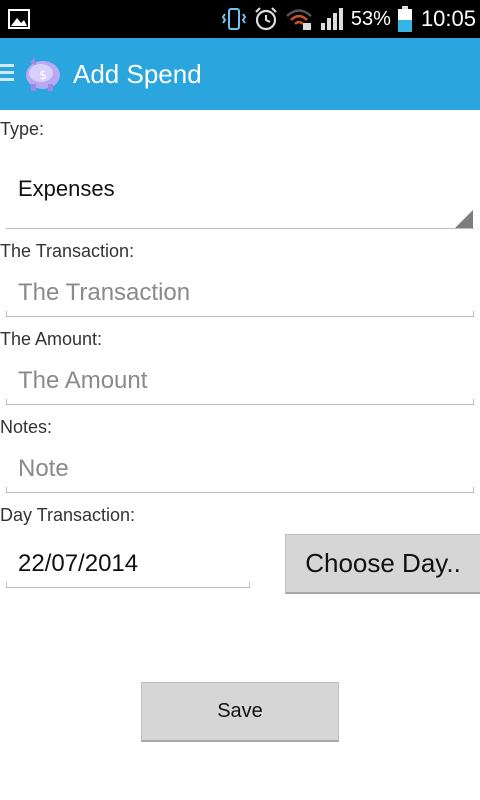  What do you see at coordinates (19, 19) in the screenshot?
I see `image-icon` at bounding box center [19, 19].